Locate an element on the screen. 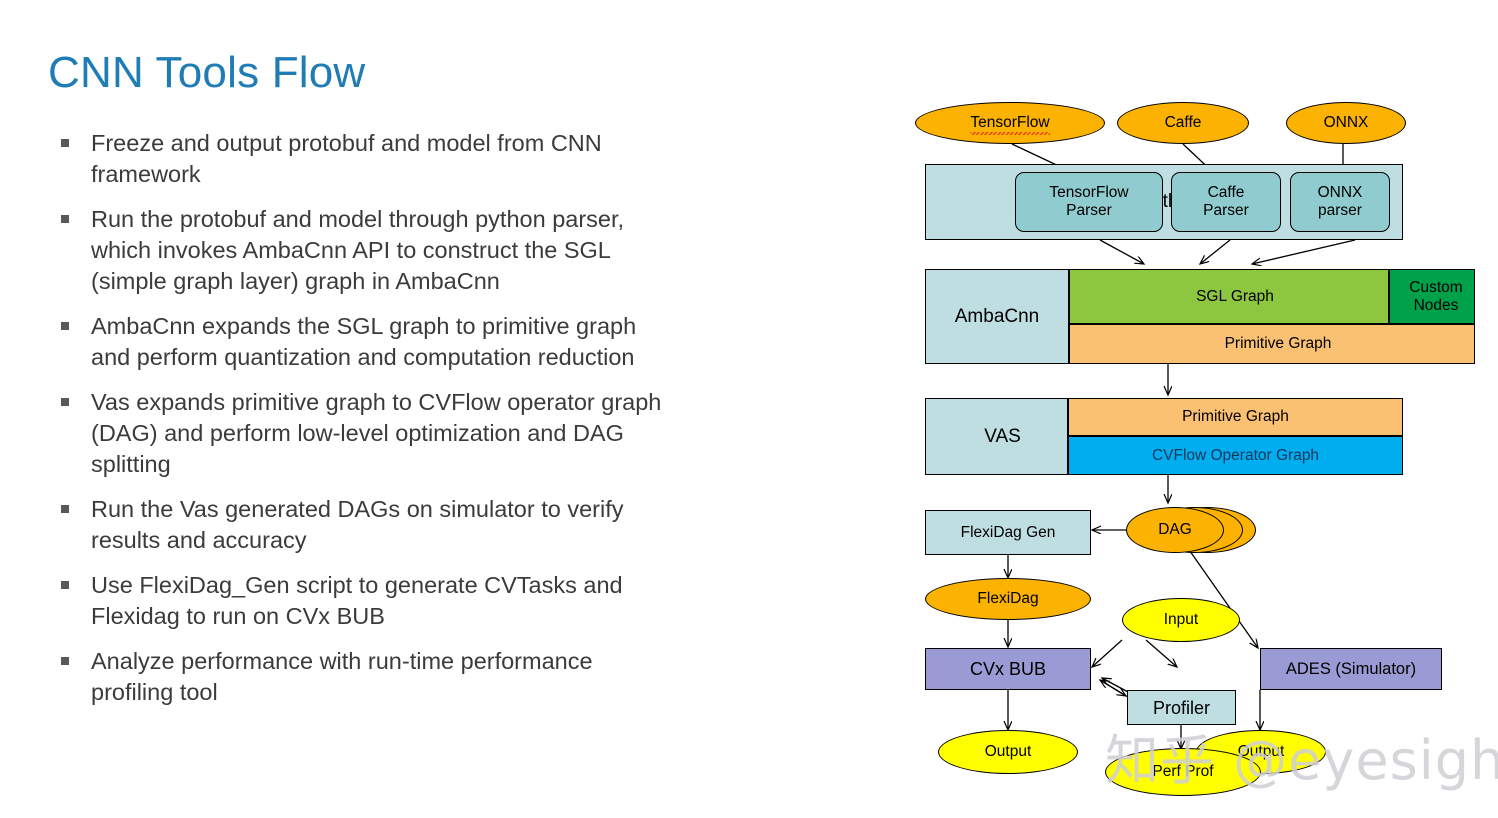 The image size is (1498, 818). node-onnx: ONNX is located at coordinates (1346, 123).